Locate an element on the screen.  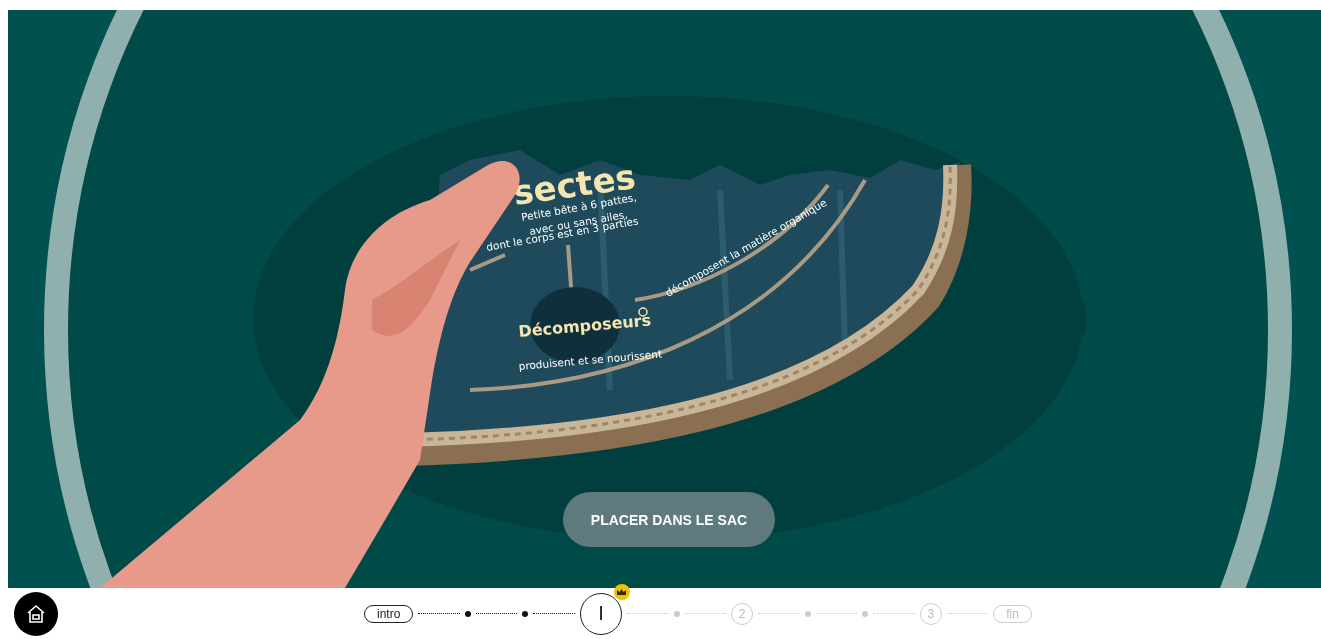
place-in-bag-button: PLACER DANS LE SAC is located at coordinates (669, 519).